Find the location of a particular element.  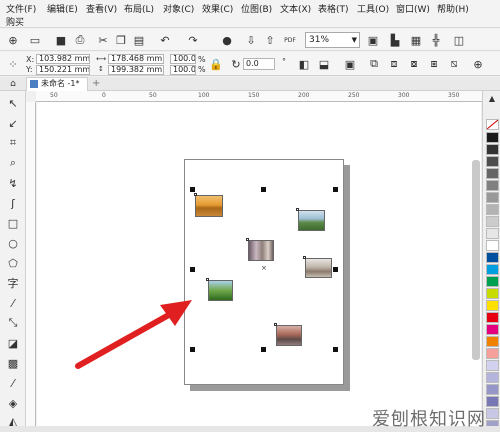

no-color-swatch is located at coordinates (492, 124).